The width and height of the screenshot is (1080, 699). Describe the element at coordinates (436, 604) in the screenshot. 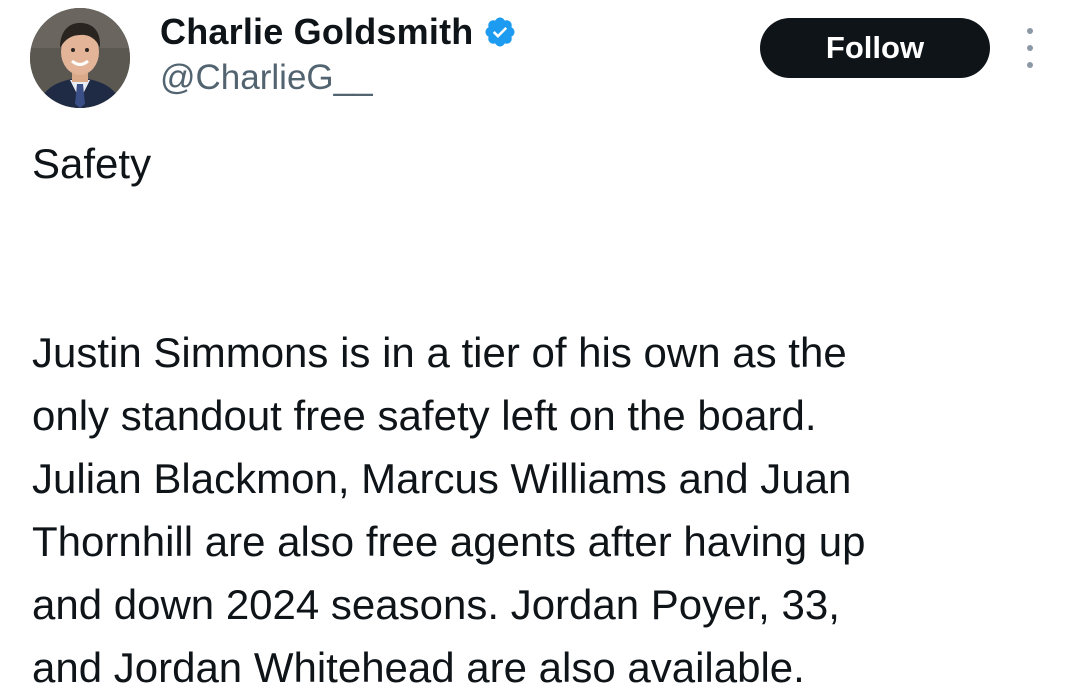

I see `tweet-line: and down 2024 seasons. Jordan Poyer, 33,` at that location.